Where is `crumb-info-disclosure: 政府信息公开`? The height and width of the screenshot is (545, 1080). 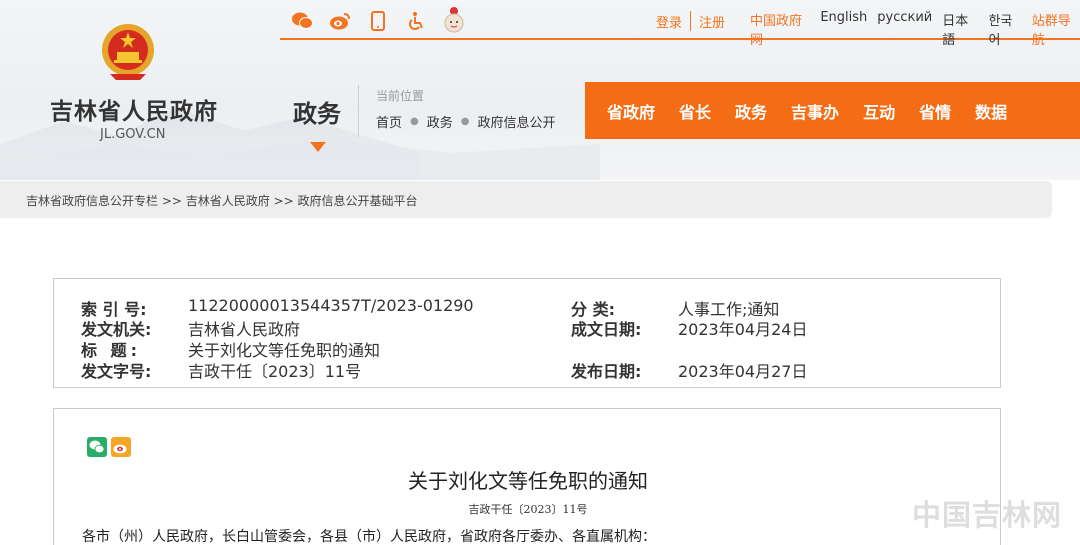
crumb-info-disclosure: 政府信息公开 is located at coordinates (517, 121).